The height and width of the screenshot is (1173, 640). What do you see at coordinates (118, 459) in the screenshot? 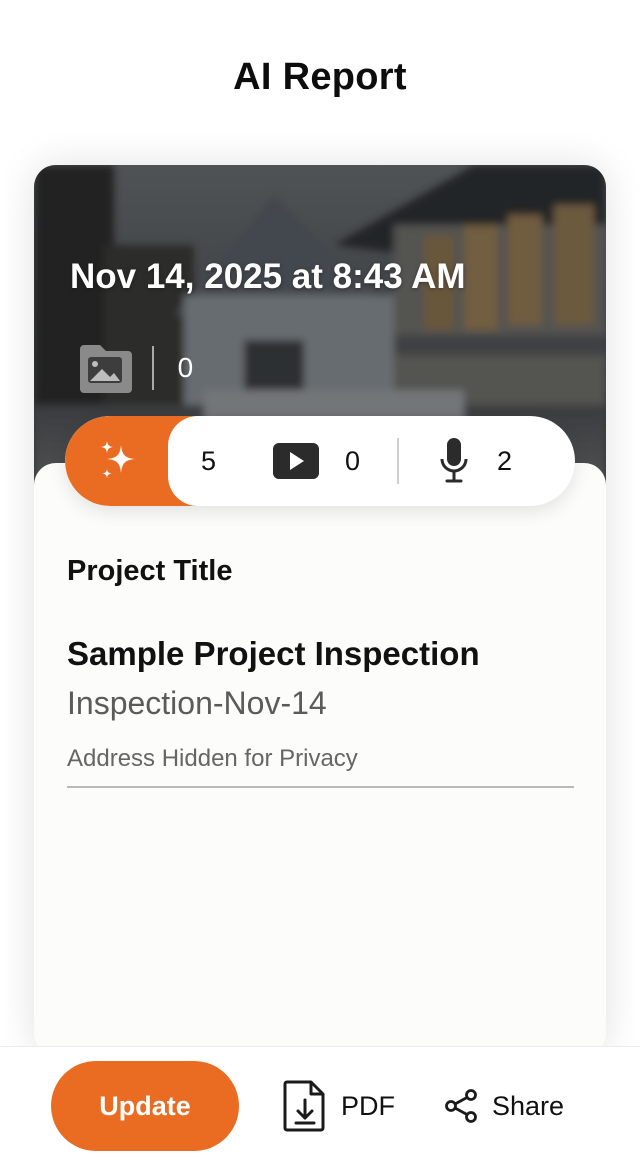
I see `sparkles-icon` at bounding box center [118, 459].